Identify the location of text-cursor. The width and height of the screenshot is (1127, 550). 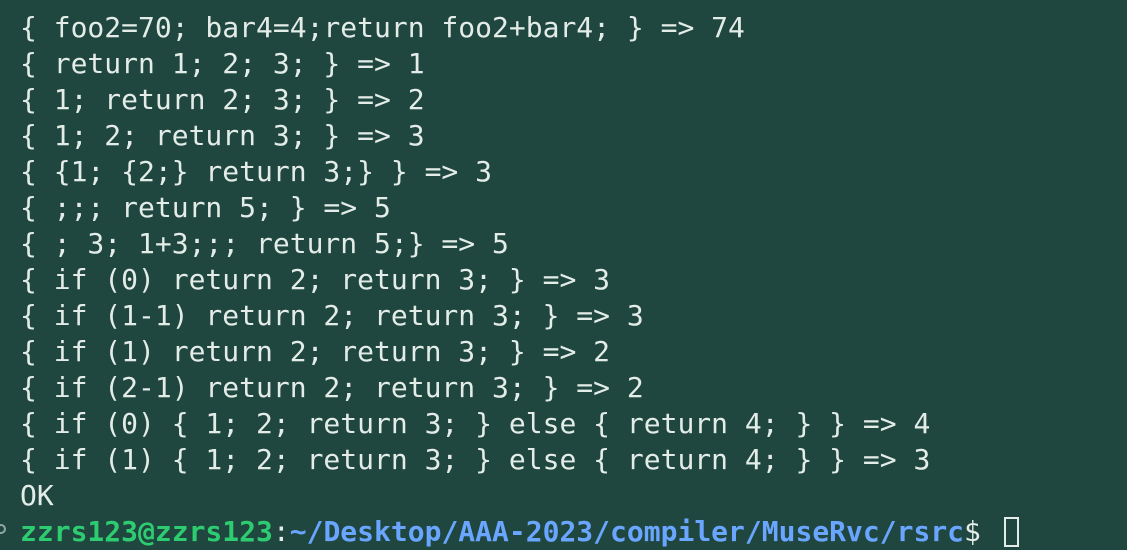
(1011, 532).